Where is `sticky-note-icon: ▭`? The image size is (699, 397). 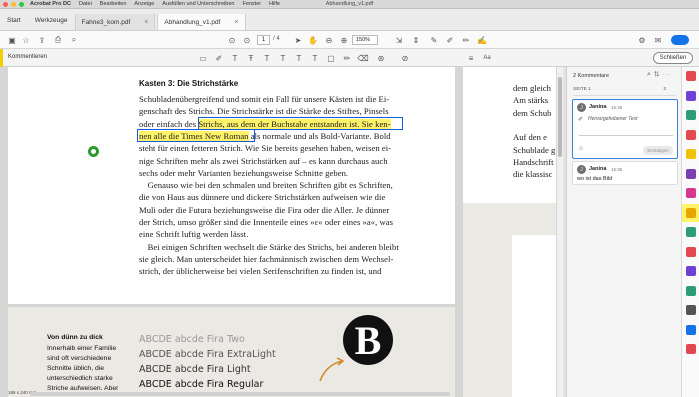
sticky-note-icon: ▭ is located at coordinates (203, 58).